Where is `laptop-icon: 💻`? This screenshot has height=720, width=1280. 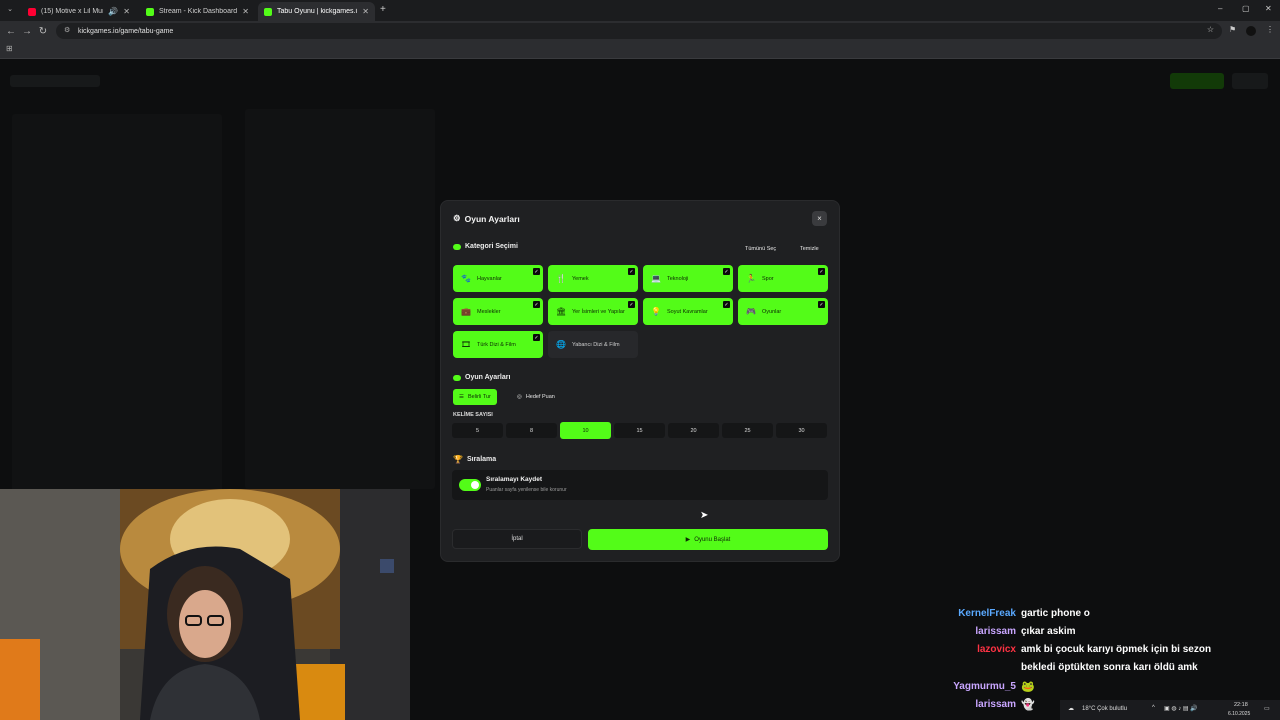 laptop-icon: 💻 is located at coordinates (656, 278).